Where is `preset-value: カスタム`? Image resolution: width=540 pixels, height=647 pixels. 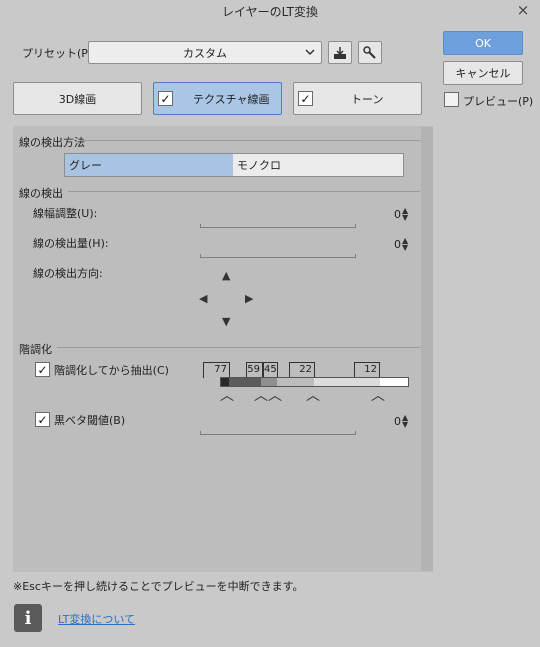
preset-value: カスタム is located at coordinates (205, 53).